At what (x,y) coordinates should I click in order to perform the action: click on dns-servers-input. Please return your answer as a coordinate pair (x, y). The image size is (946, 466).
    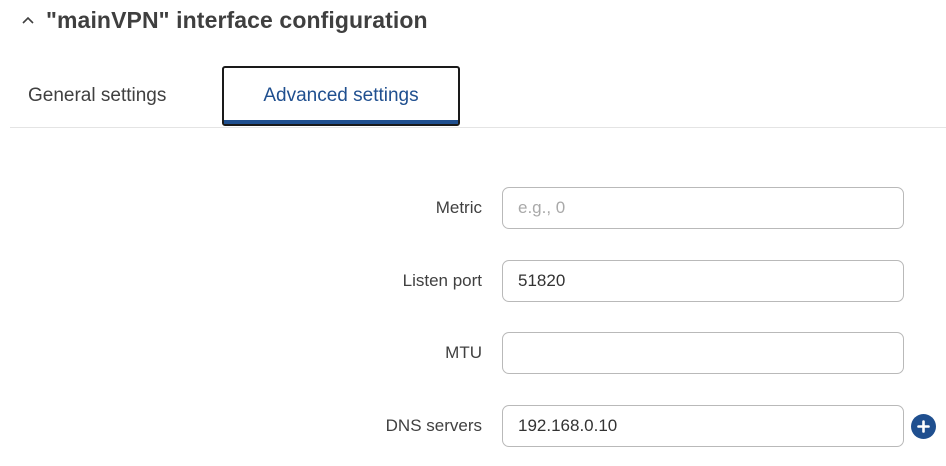
    Looking at the image, I should click on (703, 426).